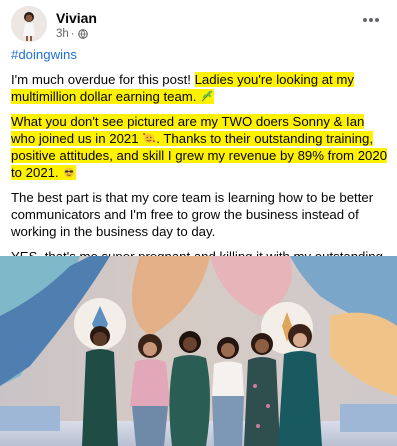 The height and width of the screenshot is (446, 397). I want to click on hashtag-link: #doingwins, so click(44, 54).